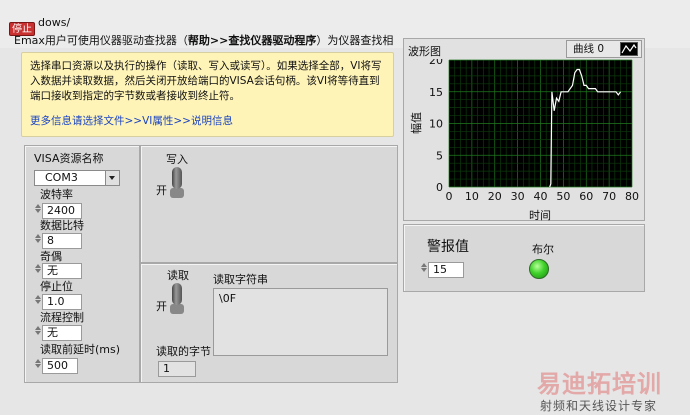 The width and height of the screenshot is (690, 415). I want to click on flow-control-label: 流程控制, so click(62, 317).